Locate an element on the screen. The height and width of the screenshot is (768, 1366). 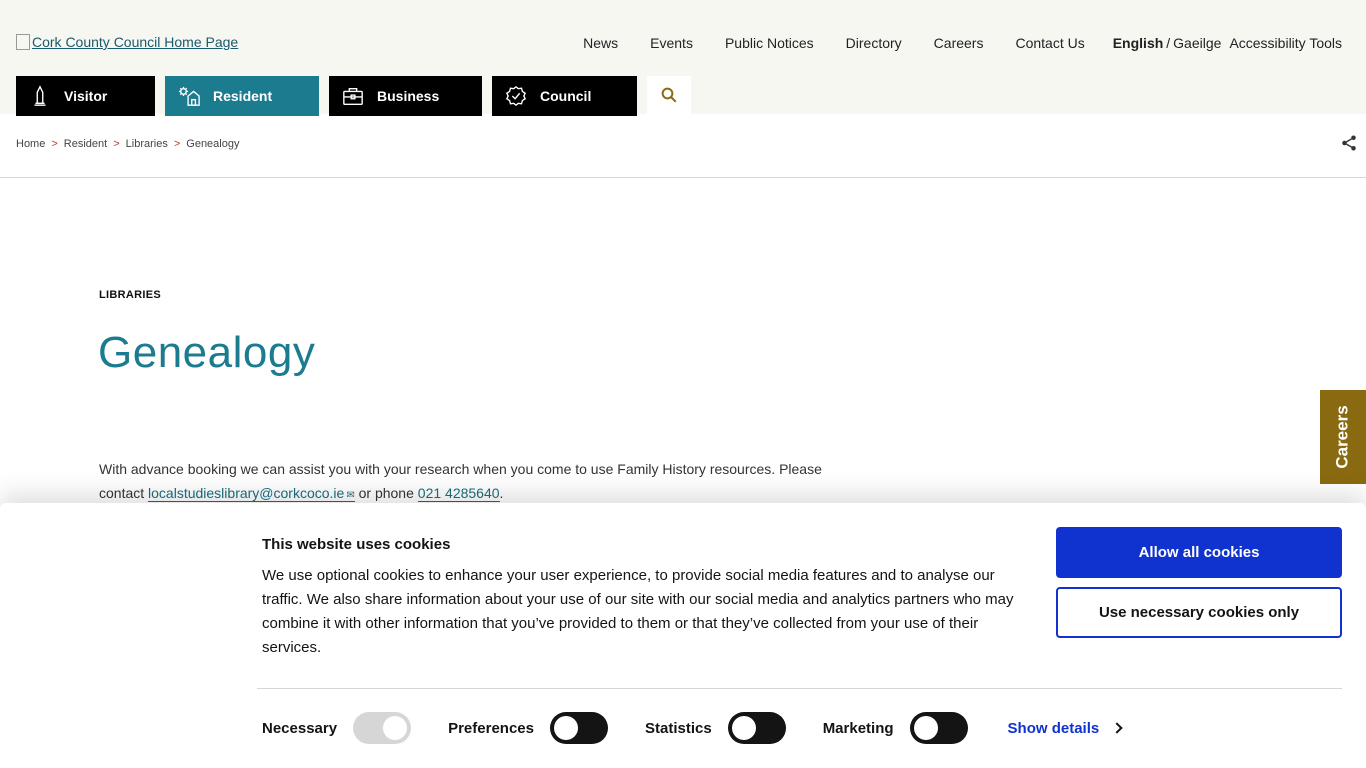
audience-visitor-label: Visitor is located at coordinates (86, 96).